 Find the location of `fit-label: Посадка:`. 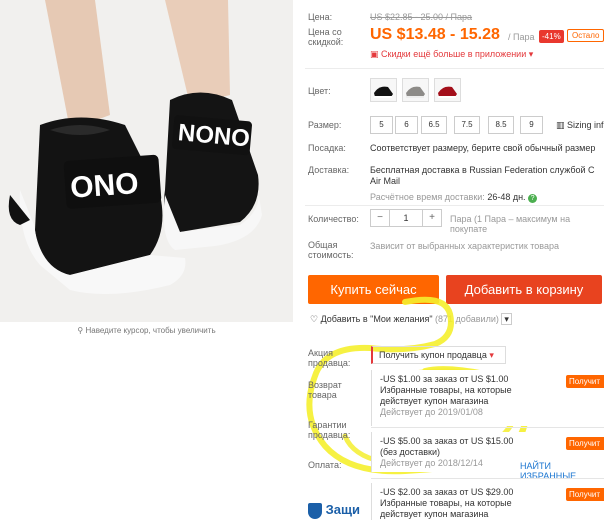

fit-label: Посадка: is located at coordinates (327, 148).